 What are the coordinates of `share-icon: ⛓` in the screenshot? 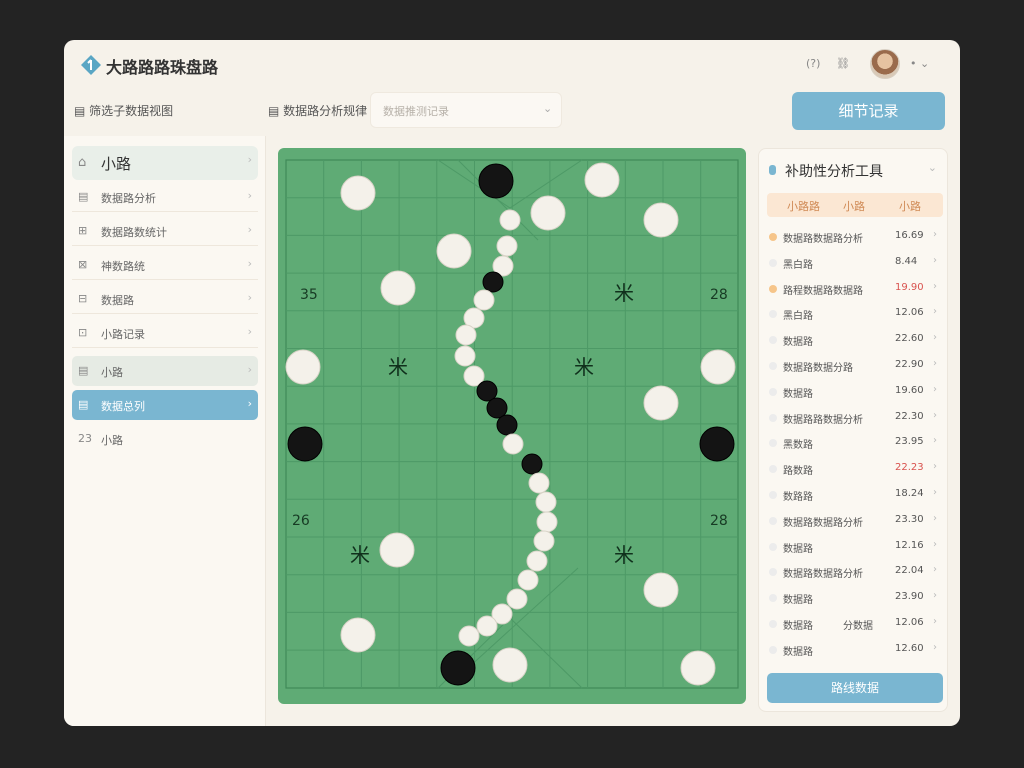 It's located at (843, 63).